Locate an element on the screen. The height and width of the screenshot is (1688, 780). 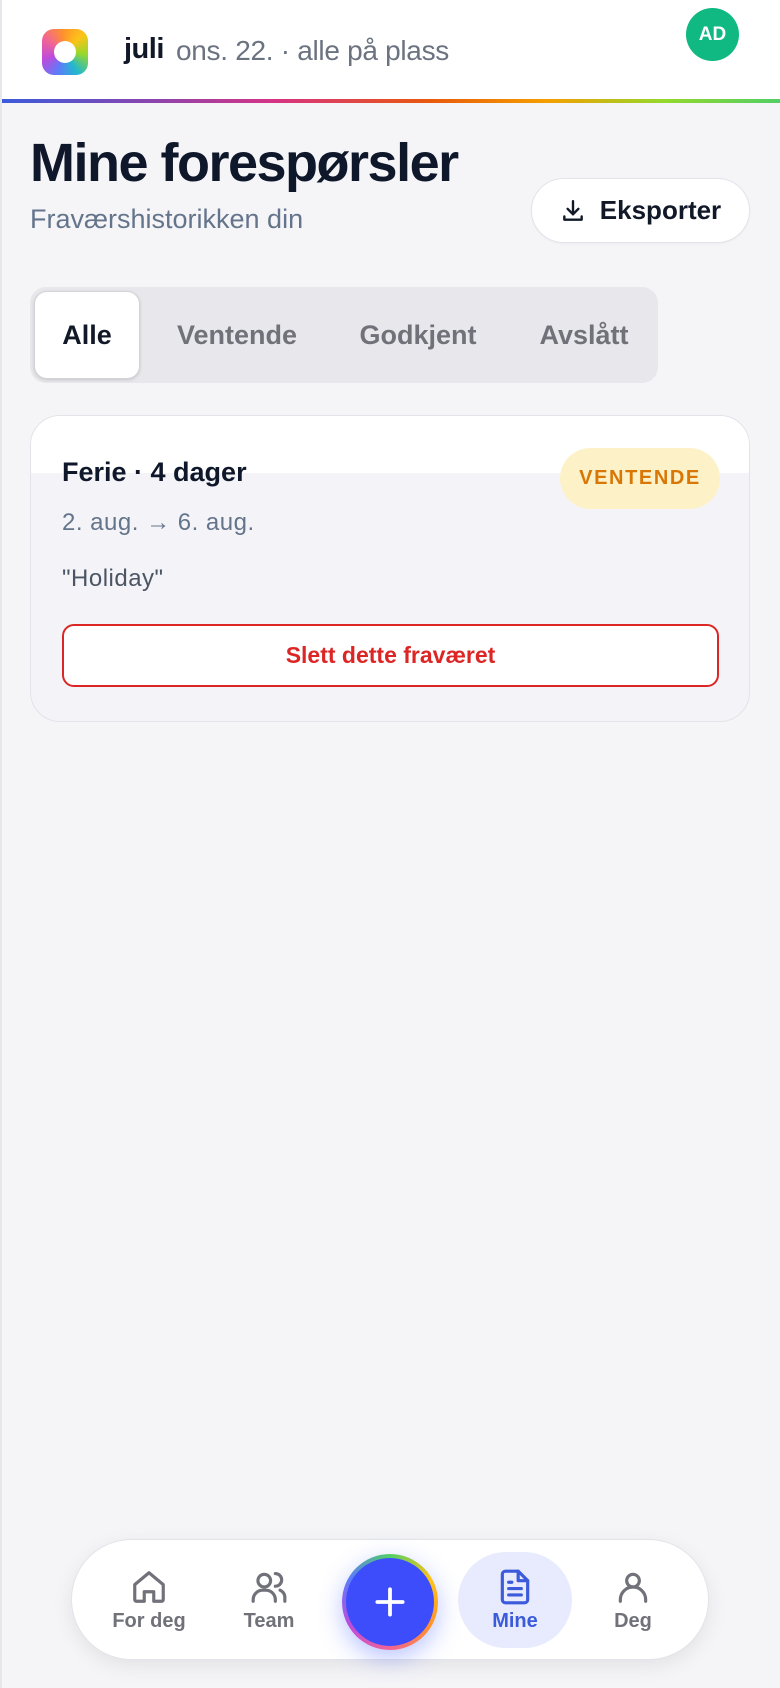
nav-label: Mine is located at coordinates (515, 1620).